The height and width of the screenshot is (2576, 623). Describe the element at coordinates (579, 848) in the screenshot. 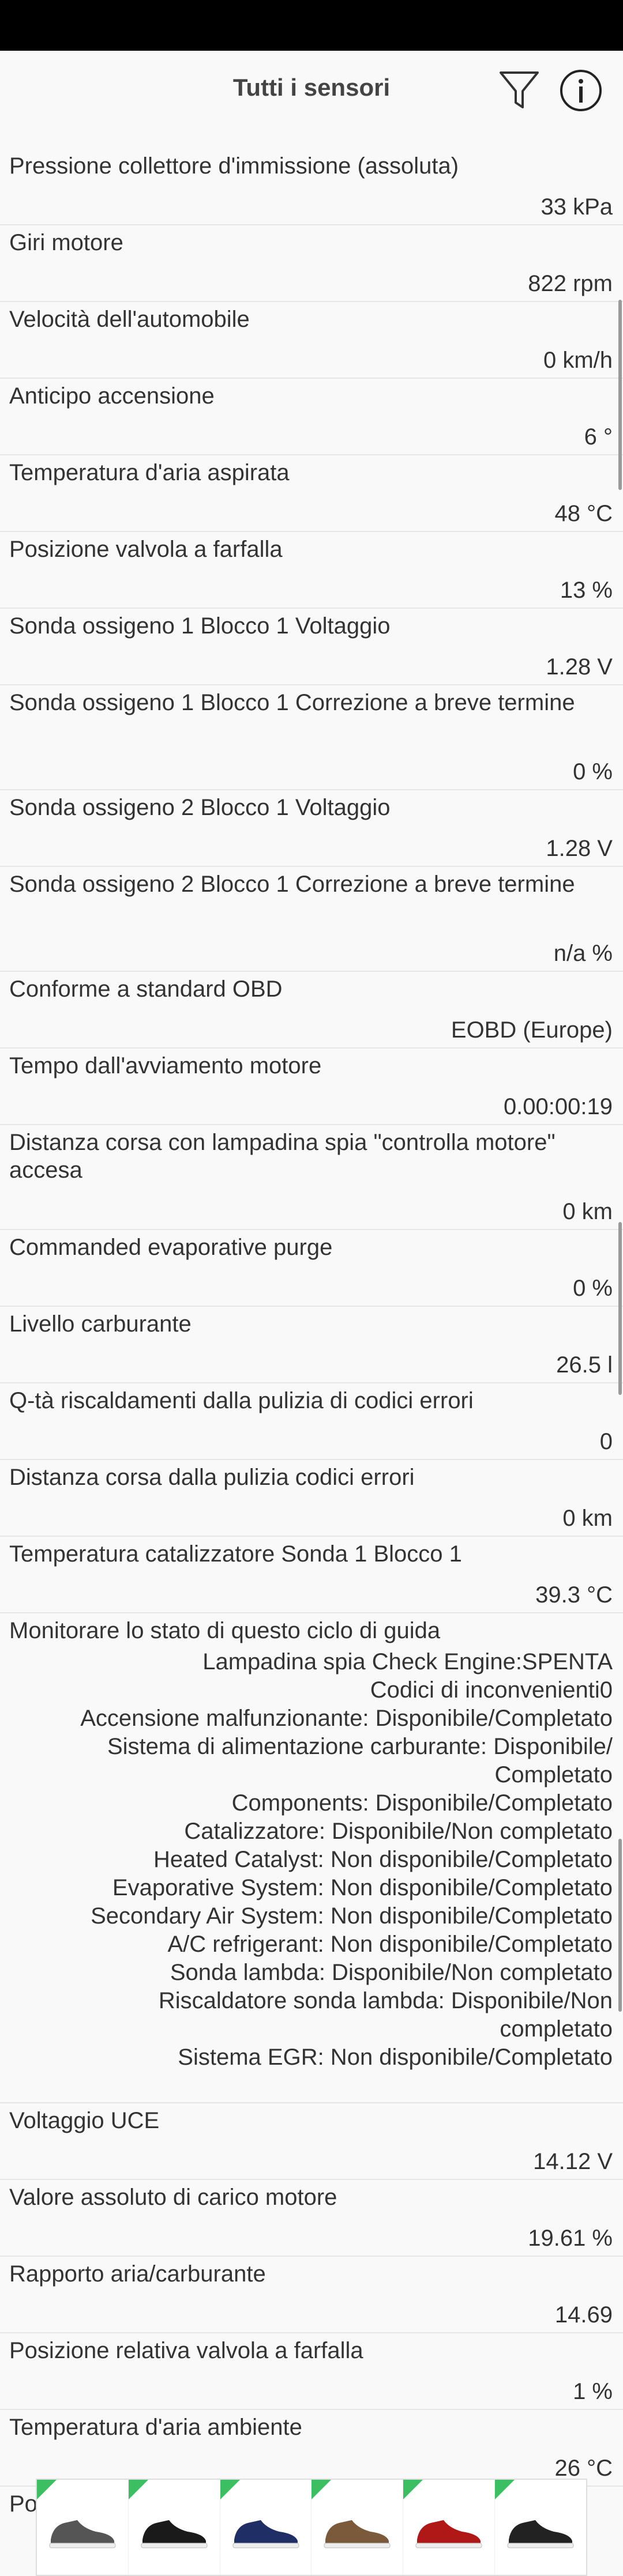

I see `sensor-value: 1.28 V` at that location.